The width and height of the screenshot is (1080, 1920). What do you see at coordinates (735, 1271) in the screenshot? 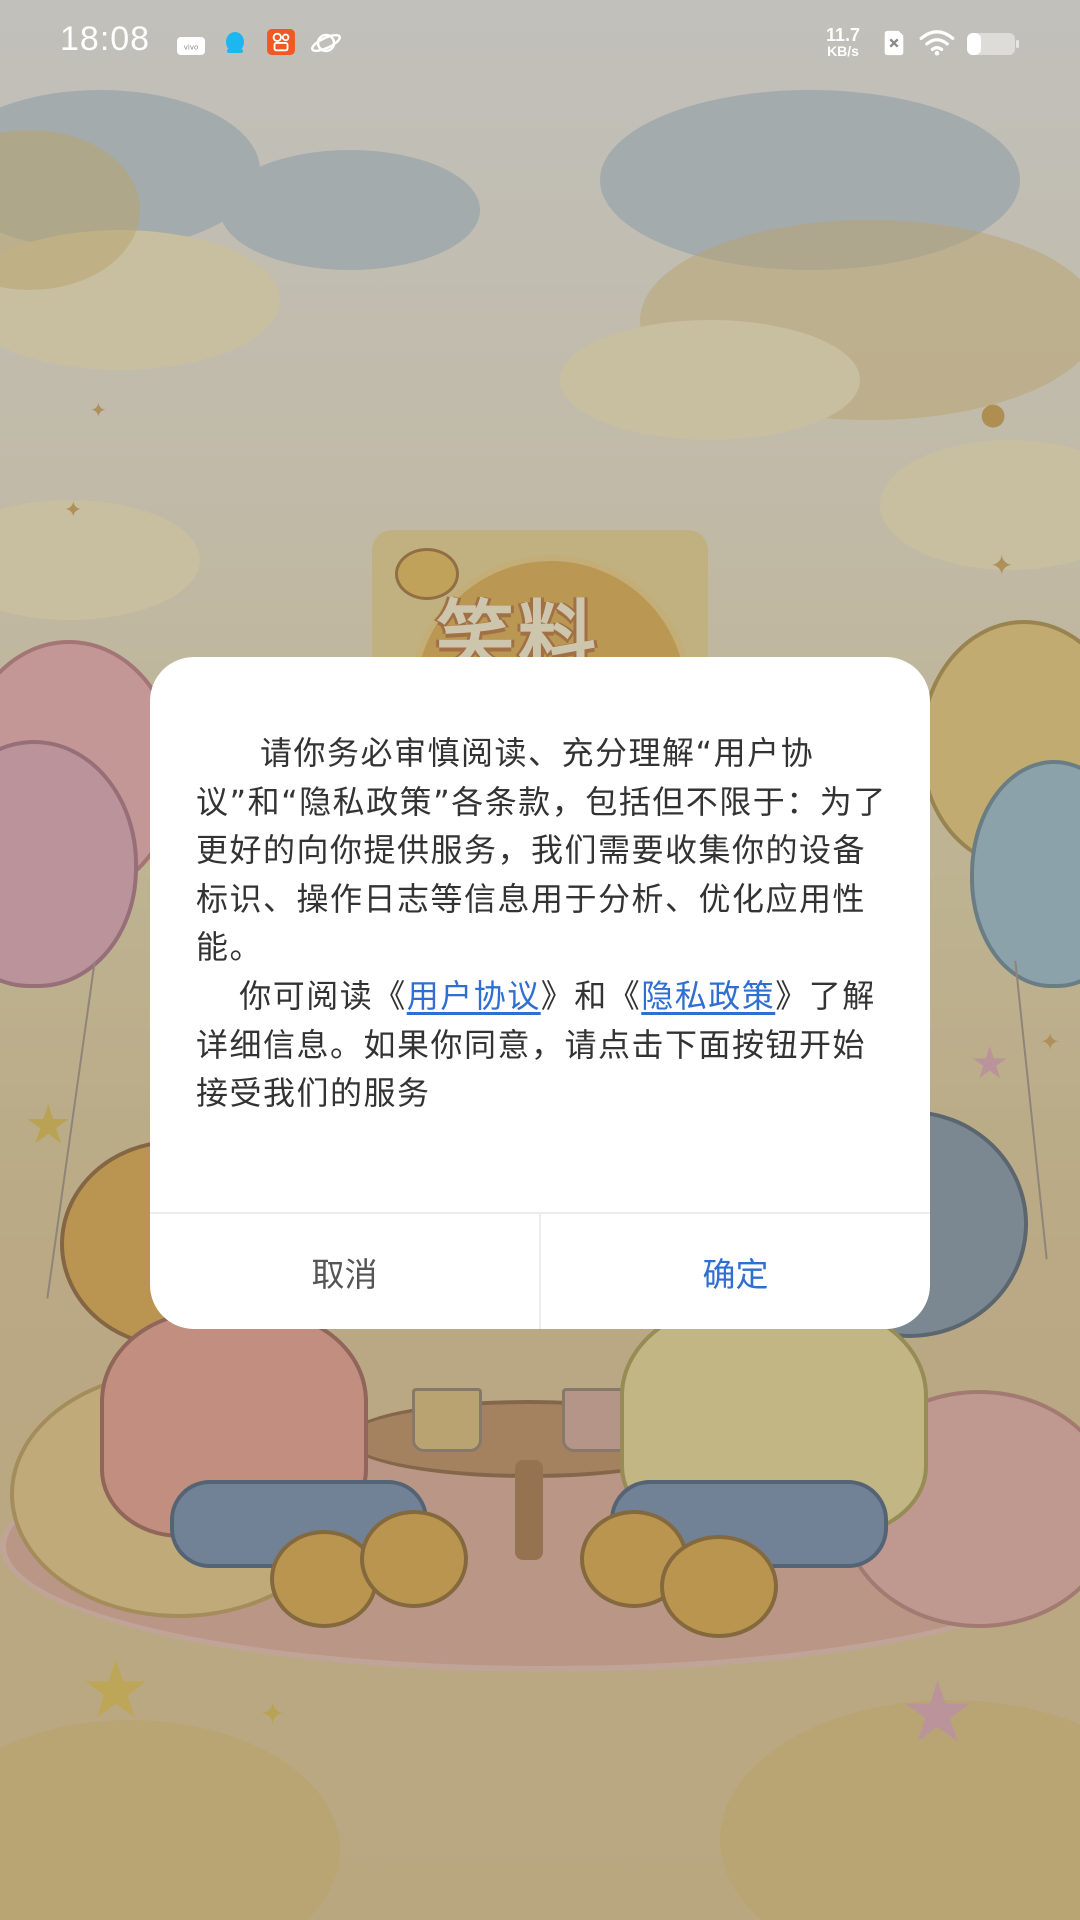
I see `confirm-button: 确定` at bounding box center [735, 1271].